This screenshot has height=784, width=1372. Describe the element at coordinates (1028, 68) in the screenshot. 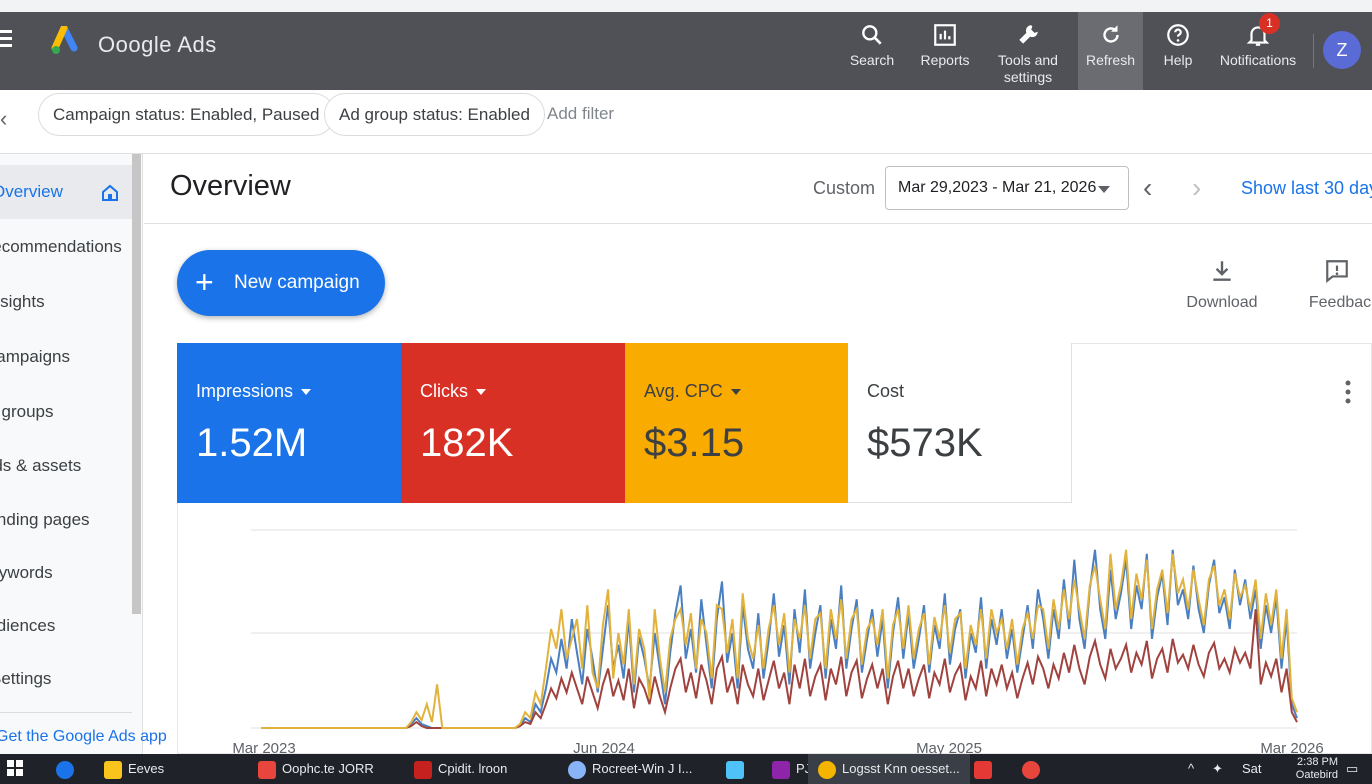

I see `topbar-tools-label: Tools and settings` at that location.